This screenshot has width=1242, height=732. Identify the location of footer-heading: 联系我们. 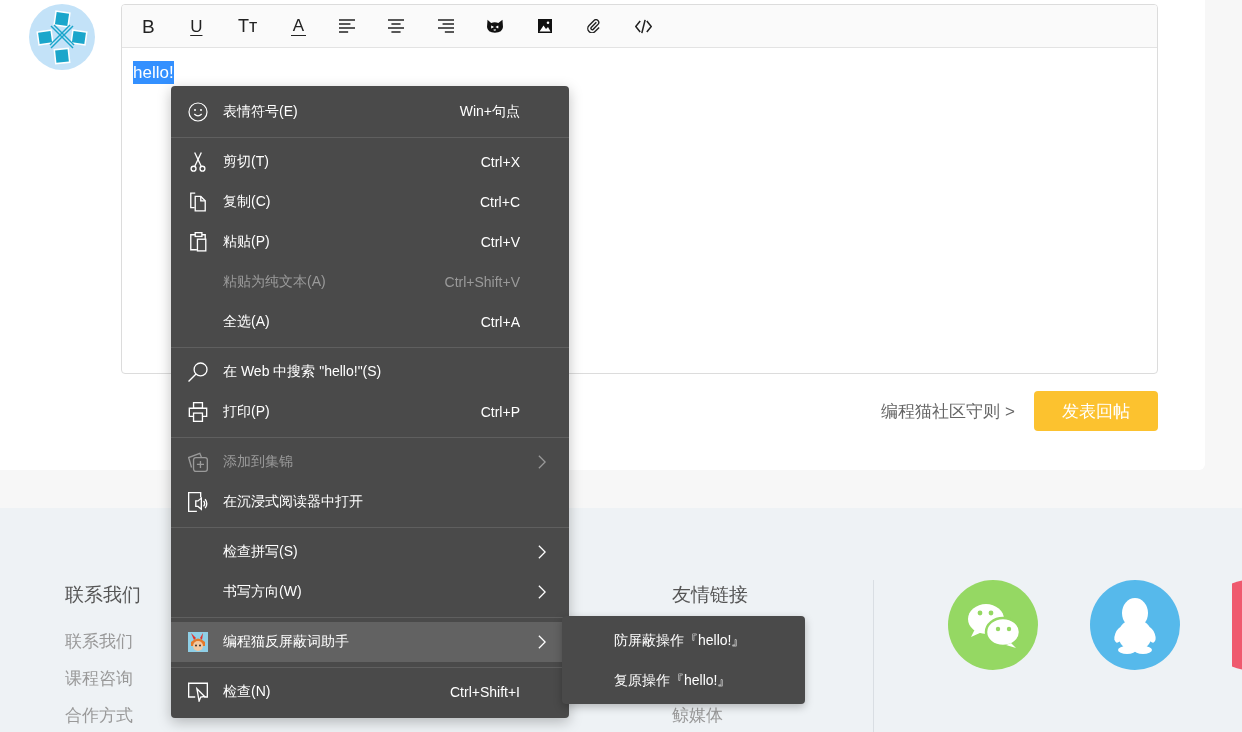
(103, 595).